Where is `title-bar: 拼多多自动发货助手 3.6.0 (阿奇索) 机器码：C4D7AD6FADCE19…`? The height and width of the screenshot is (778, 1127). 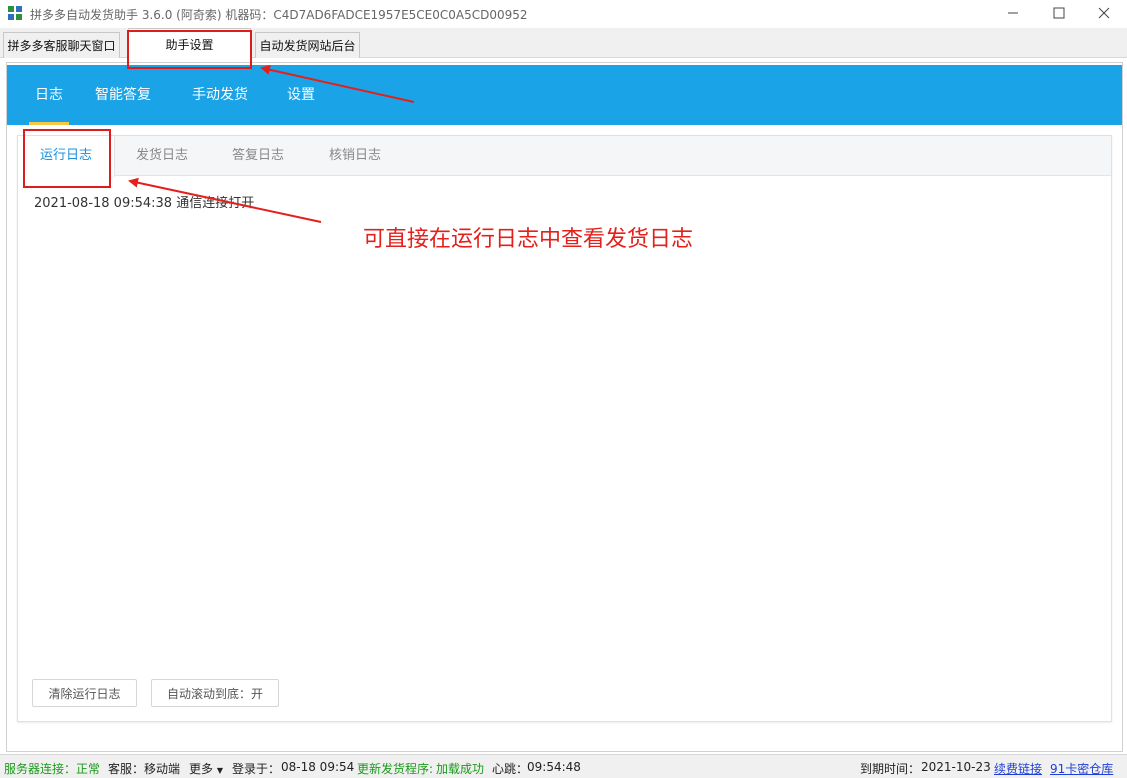
title-bar: 拼多多自动发货助手 3.6.0 (阿奇索) 机器码：C4D7AD6FADCE19… is located at coordinates (563, 13).